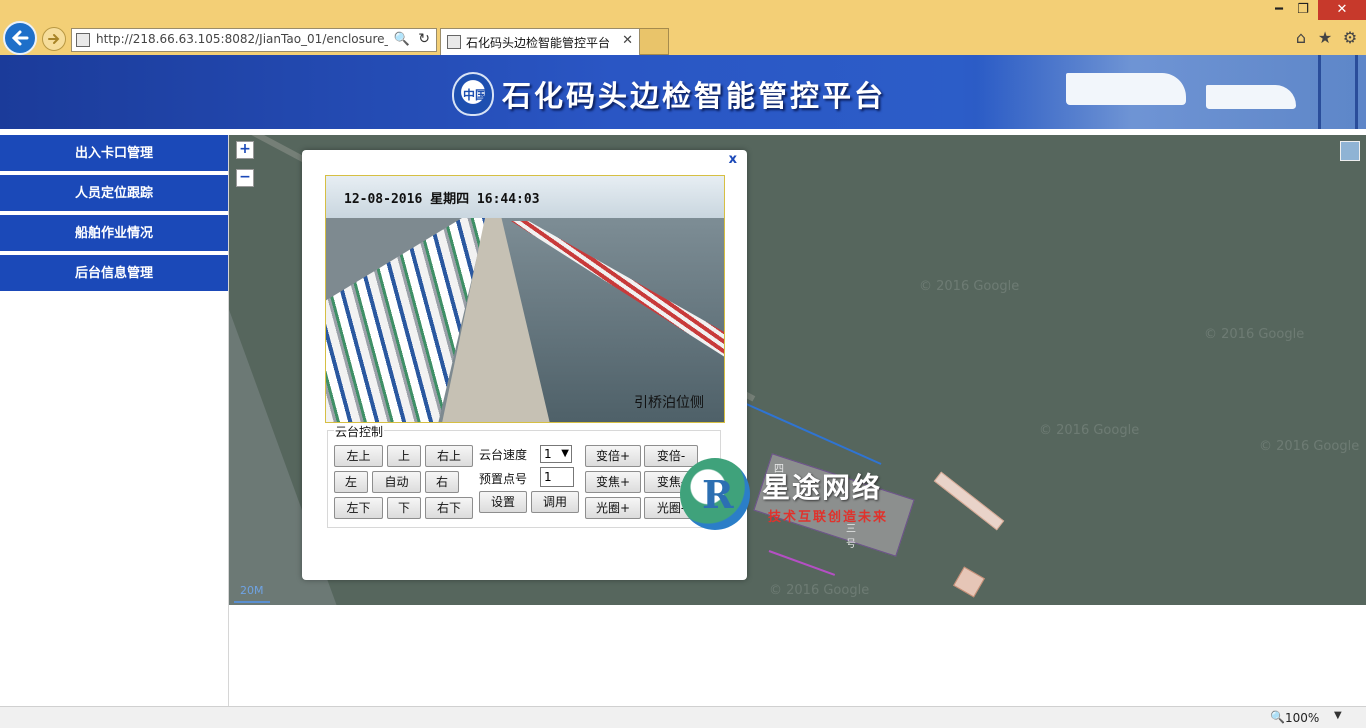 The height and width of the screenshot is (728, 1366). What do you see at coordinates (503, 502) in the screenshot?
I see `ptz-set-preset-button: 设置` at bounding box center [503, 502].